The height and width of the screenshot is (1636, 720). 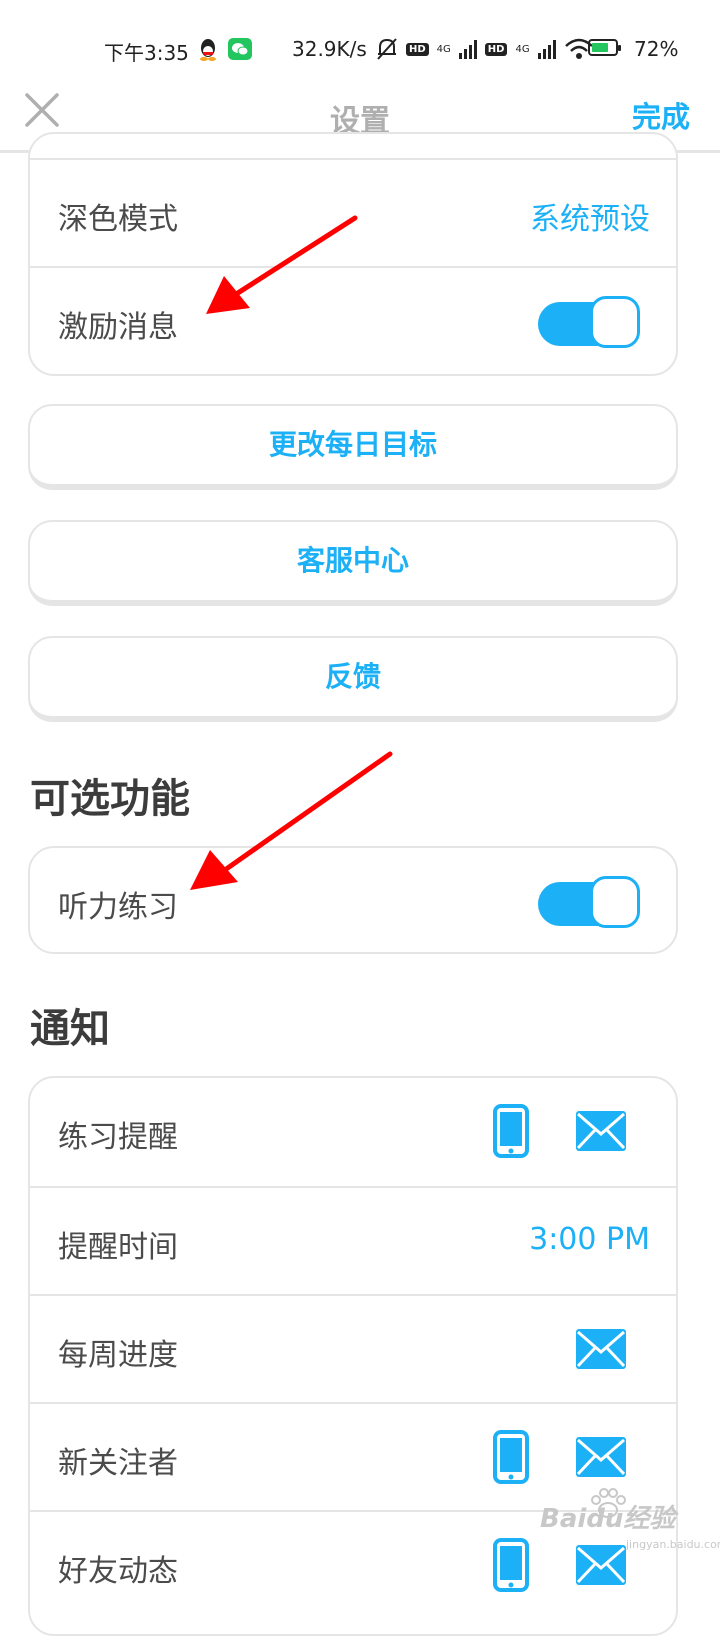 What do you see at coordinates (608, 1519) in the screenshot?
I see `watermark-brand: Baidu经验` at bounding box center [608, 1519].